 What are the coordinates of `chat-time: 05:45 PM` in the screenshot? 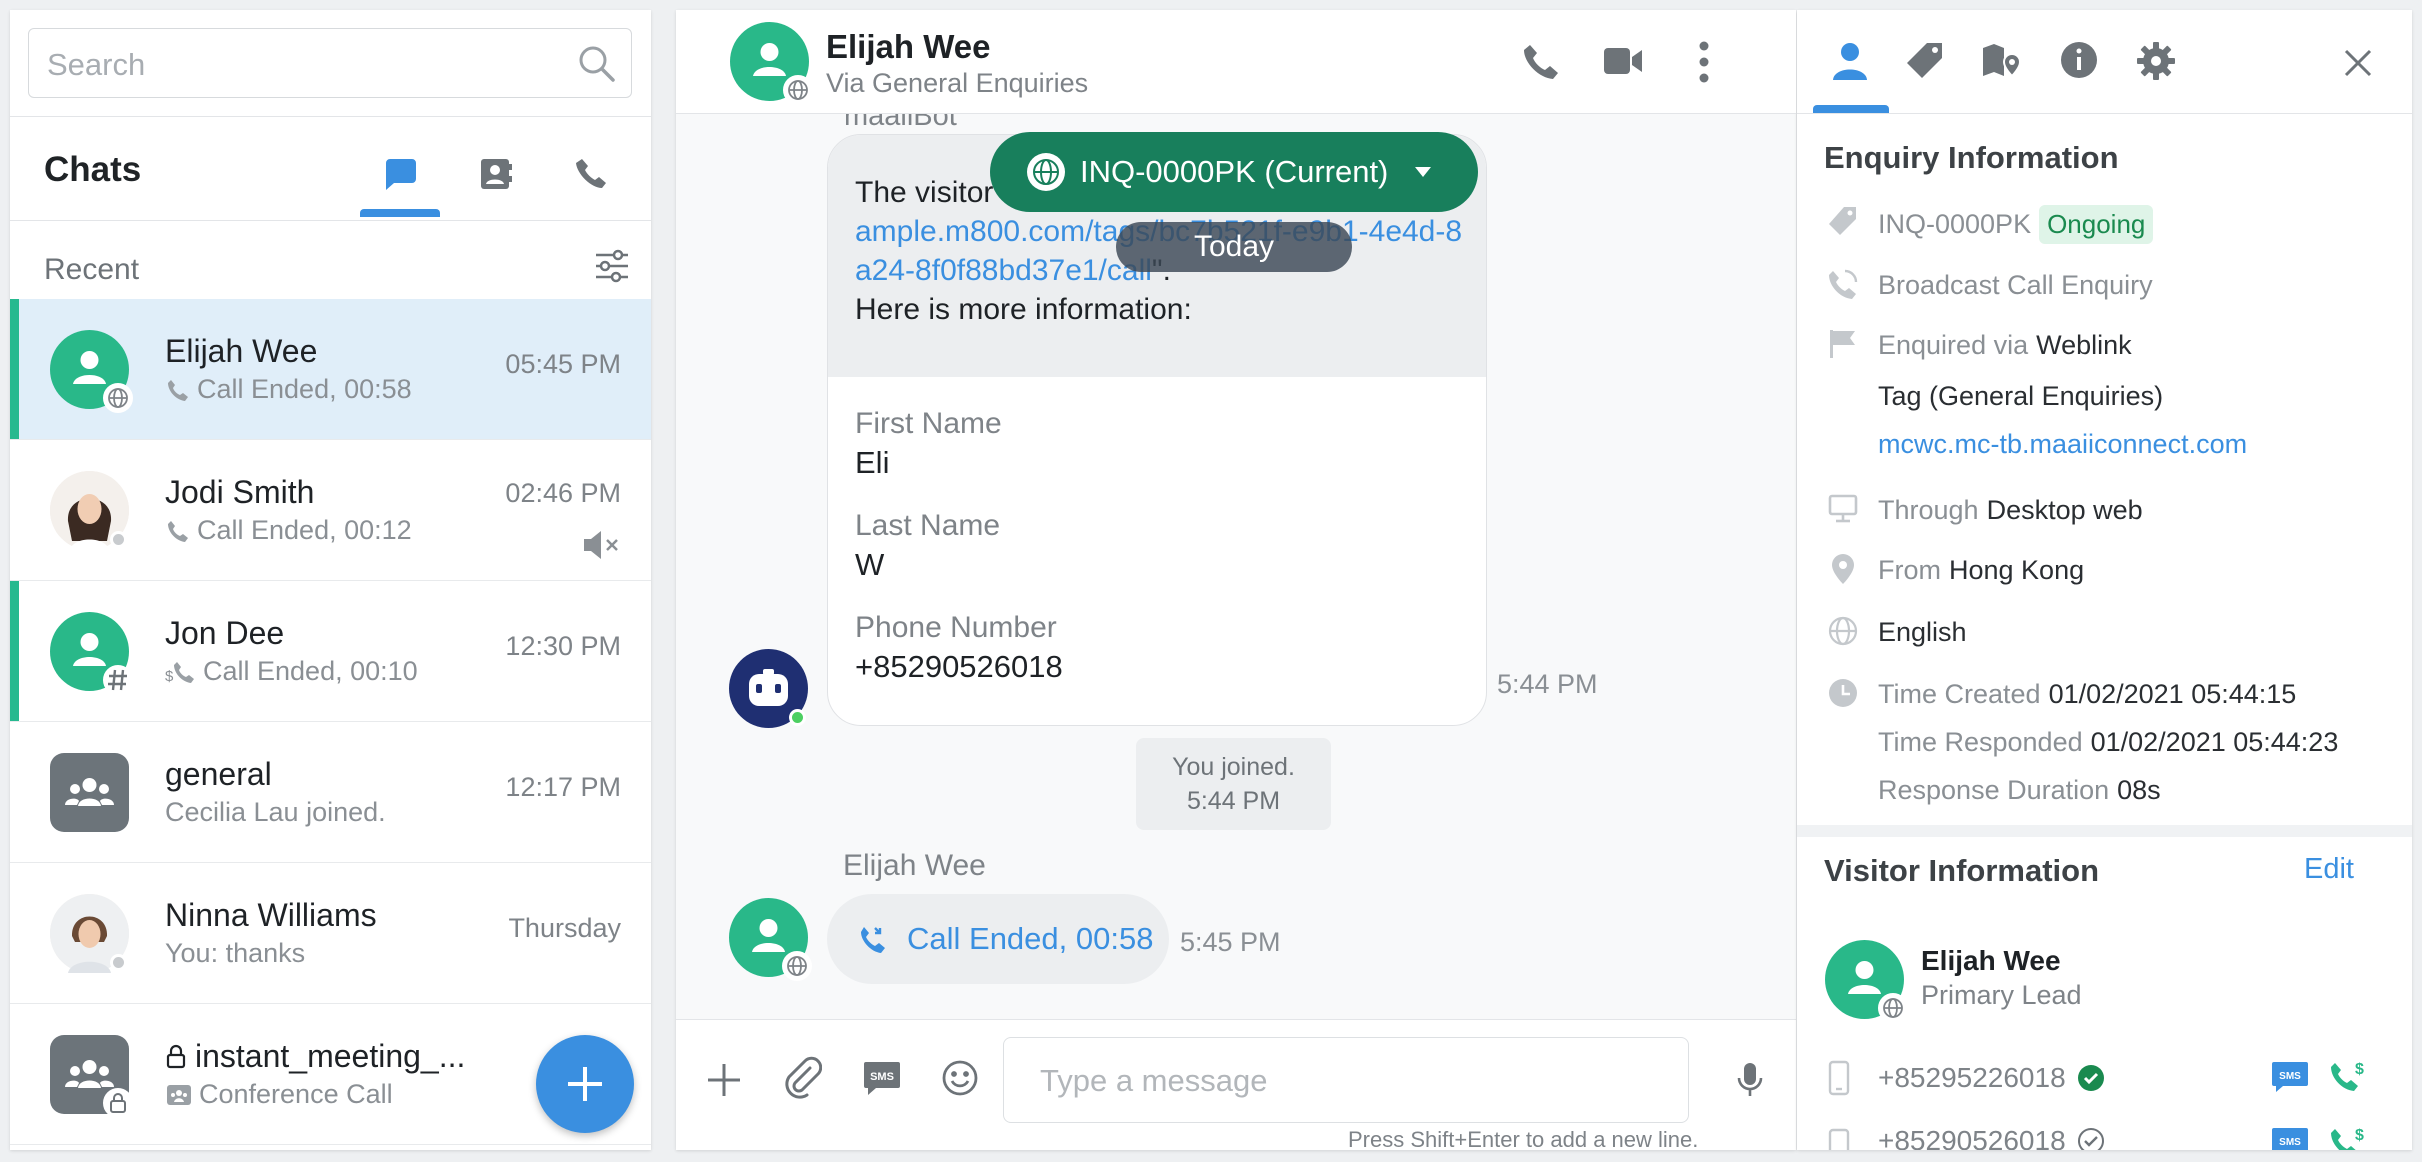 It's located at (563, 364).